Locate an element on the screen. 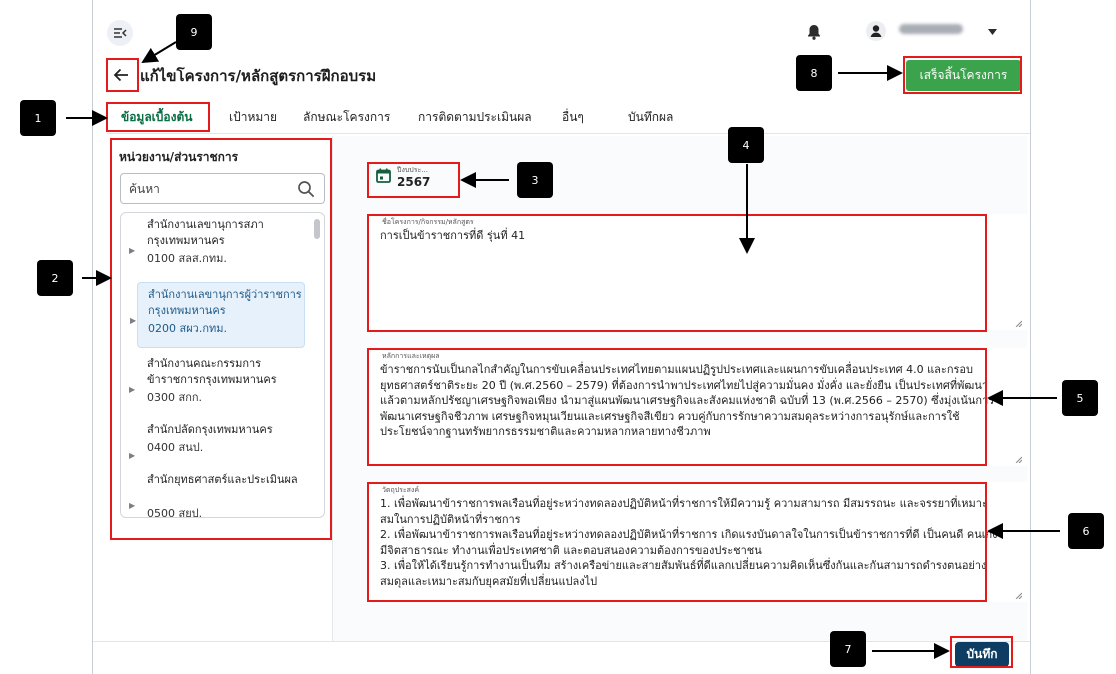 The width and height of the screenshot is (1116, 674). annotation-marker-5: 5 is located at coordinates (1080, 398).